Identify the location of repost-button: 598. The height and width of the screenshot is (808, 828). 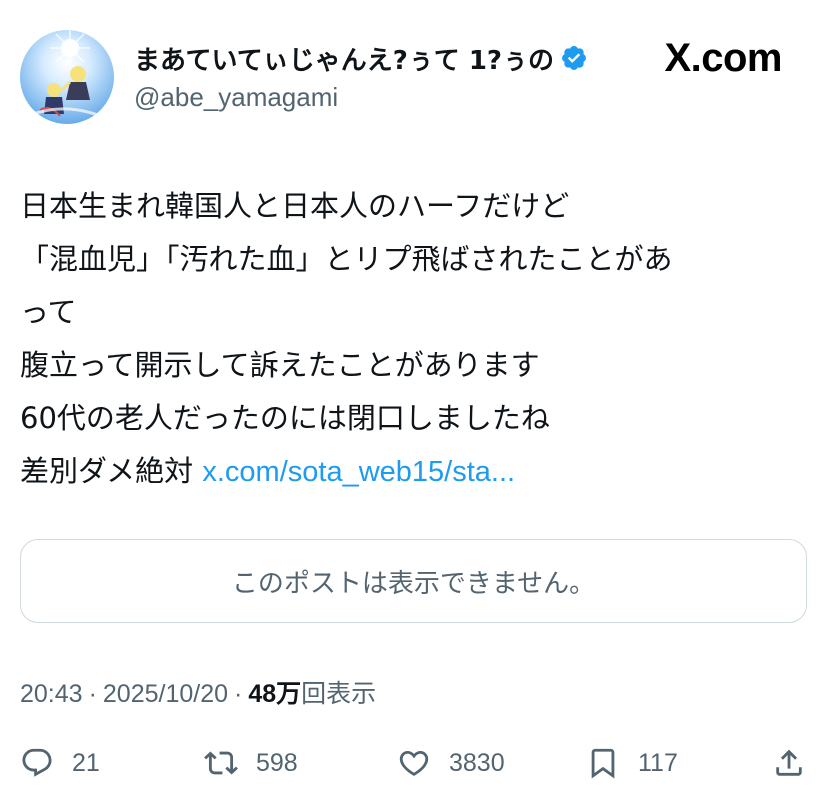
(251, 763).